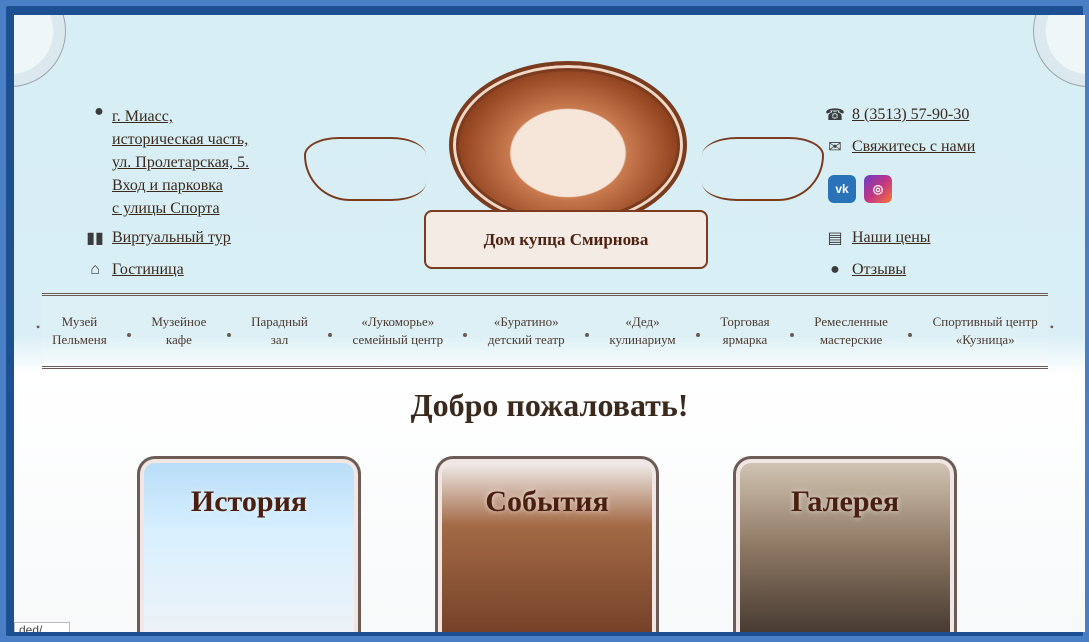 This screenshot has height=642, width=1089. What do you see at coordinates (365, 169) in the screenshot?
I see `logo-ornament-left` at bounding box center [365, 169].